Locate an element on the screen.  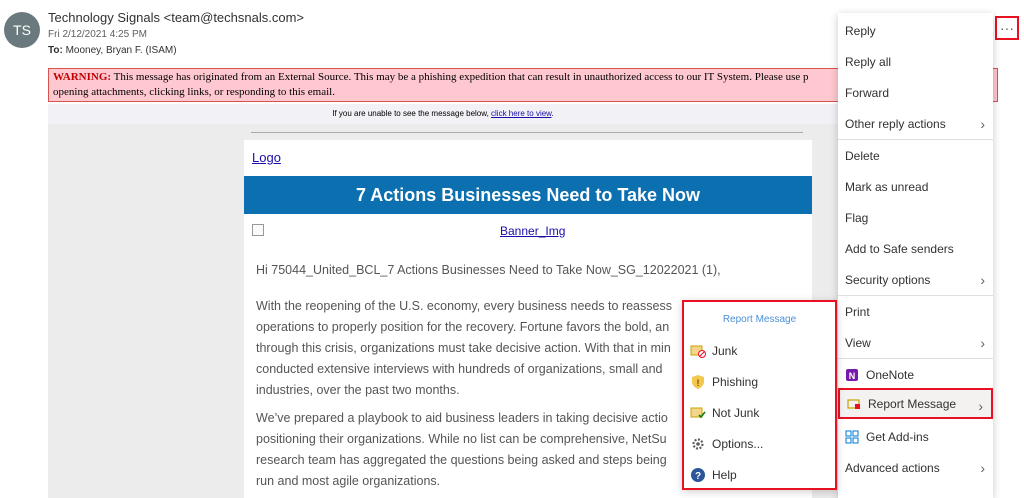
recipient-name: Mooney, Bryan F. (ISAM) is located at coordinates (121, 50).